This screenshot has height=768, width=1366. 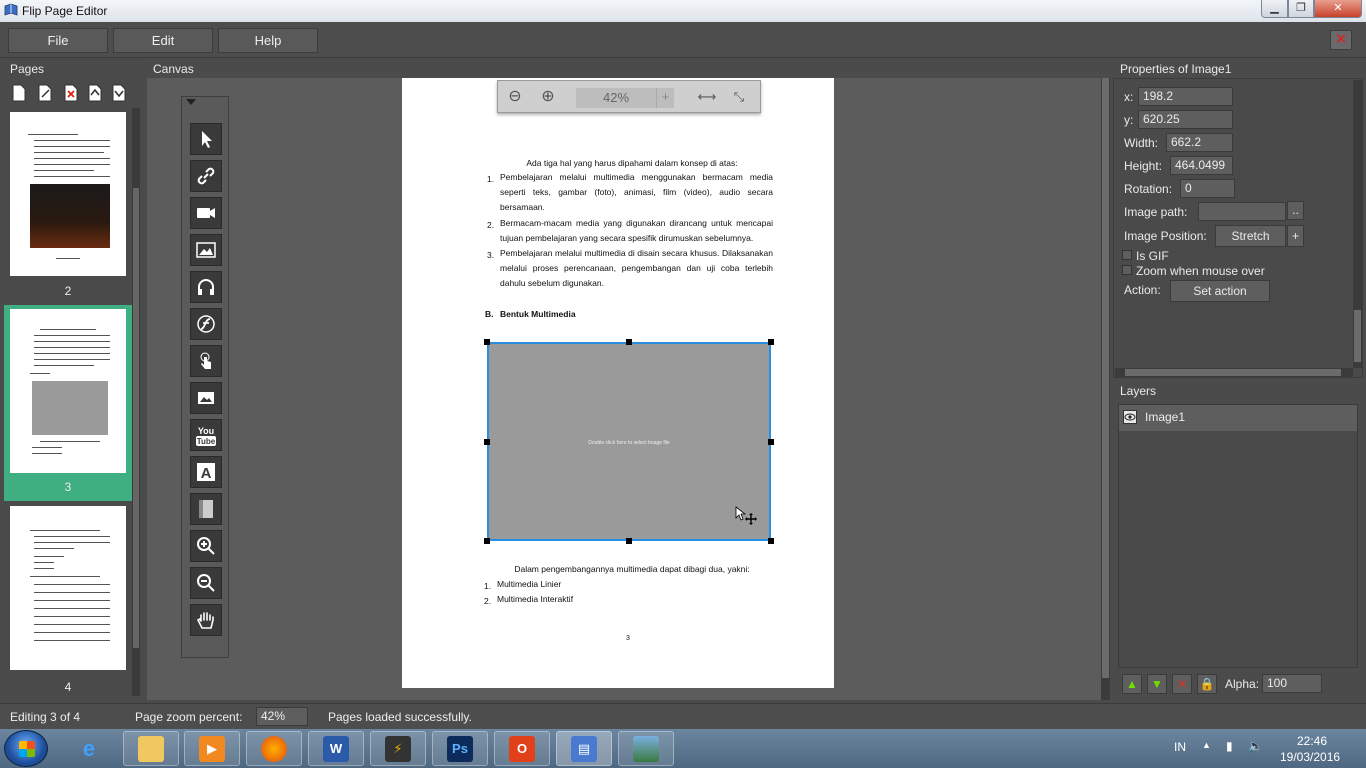 I want to click on move-page-up-icon, so click(x=95, y=93).